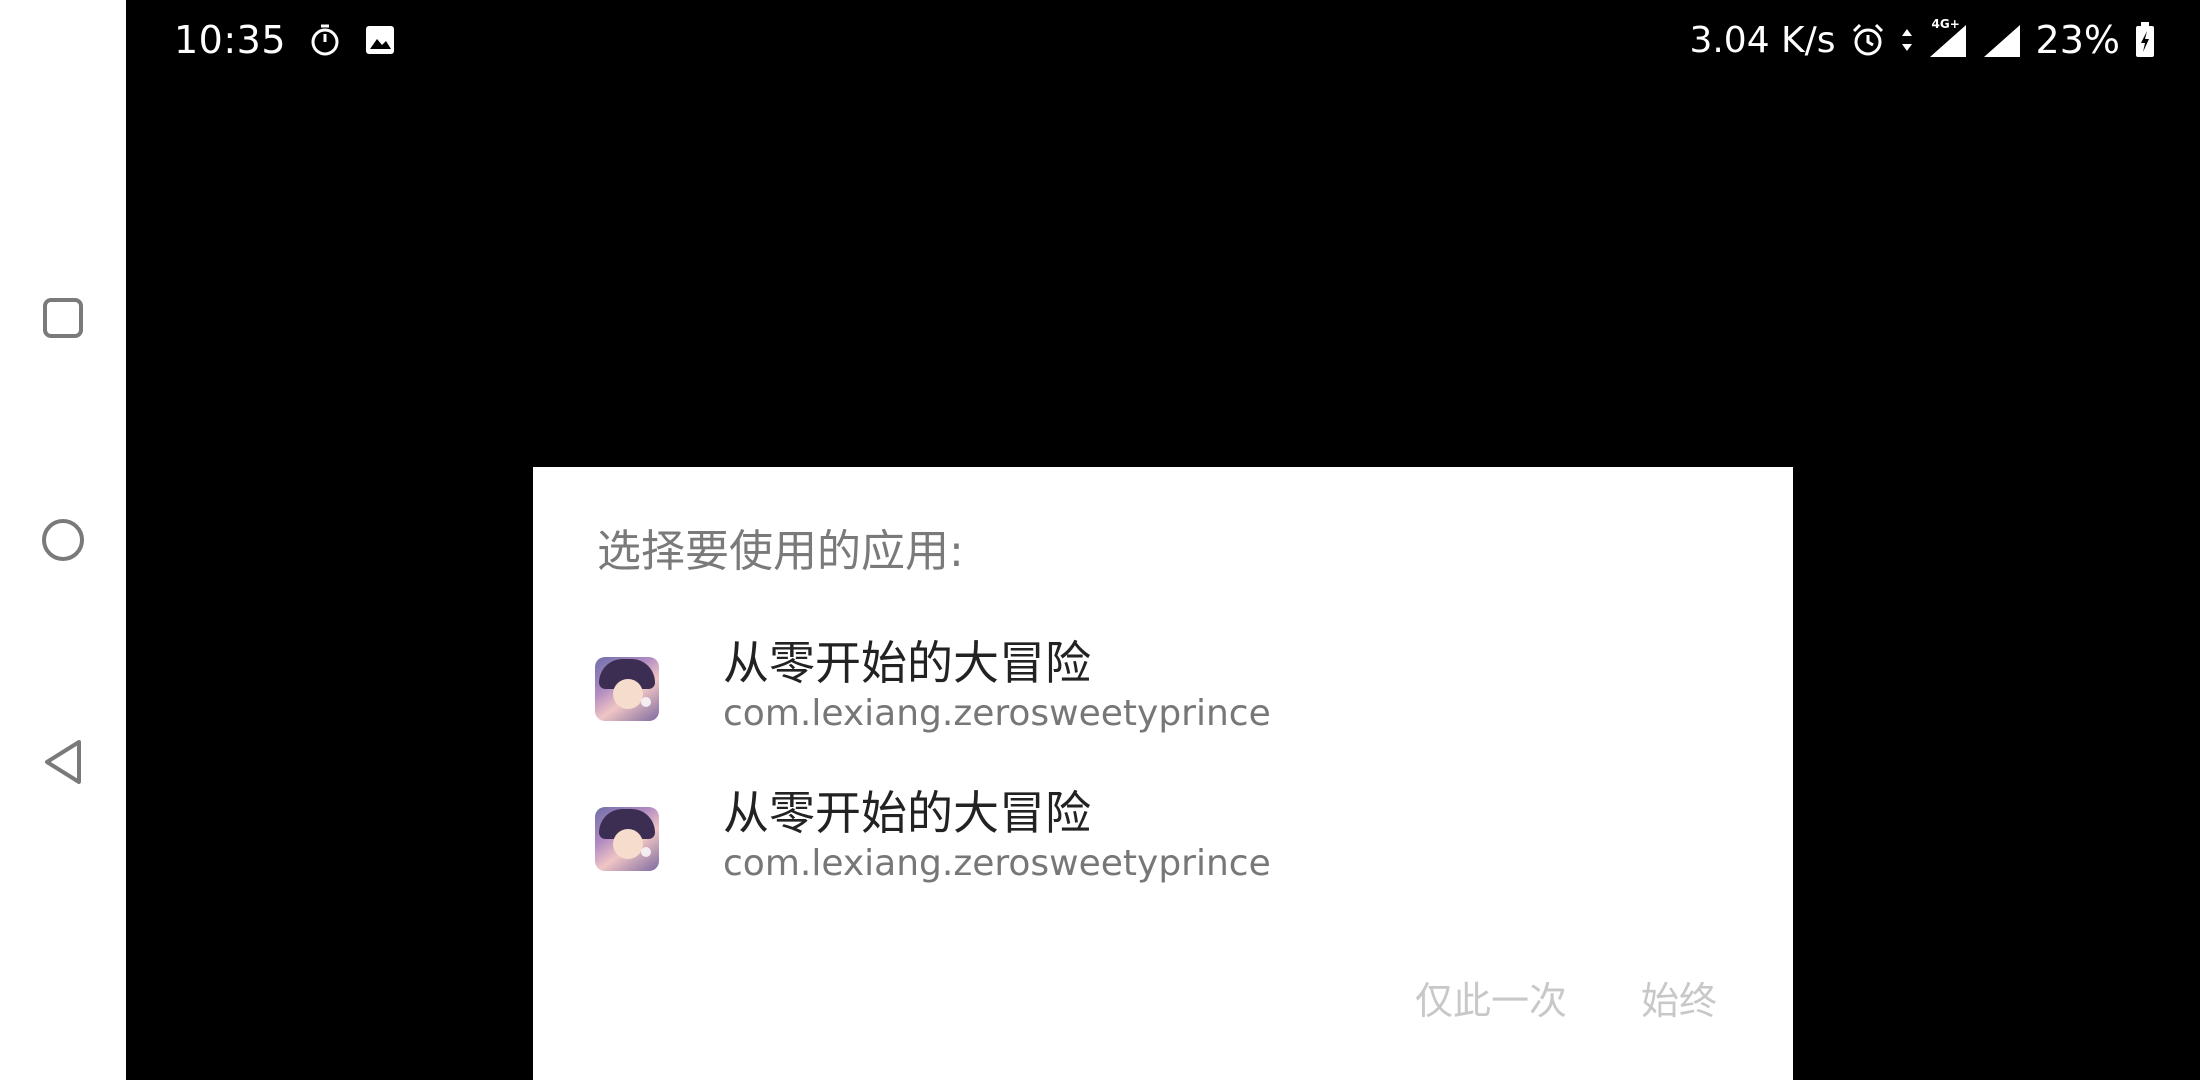 Image resolution: width=2200 pixels, height=1080 pixels. Describe the element at coordinates (230, 40) in the screenshot. I see `clock-time: 10:35` at that location.